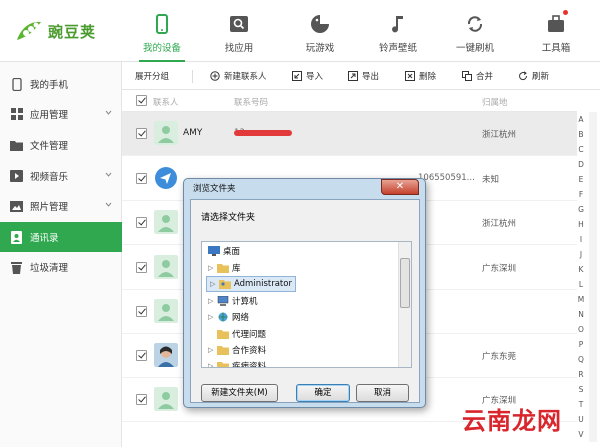 The height and width of the screenshot is (447, 600). I want to click on alphabet-index-letter: E, so click(581, 179).